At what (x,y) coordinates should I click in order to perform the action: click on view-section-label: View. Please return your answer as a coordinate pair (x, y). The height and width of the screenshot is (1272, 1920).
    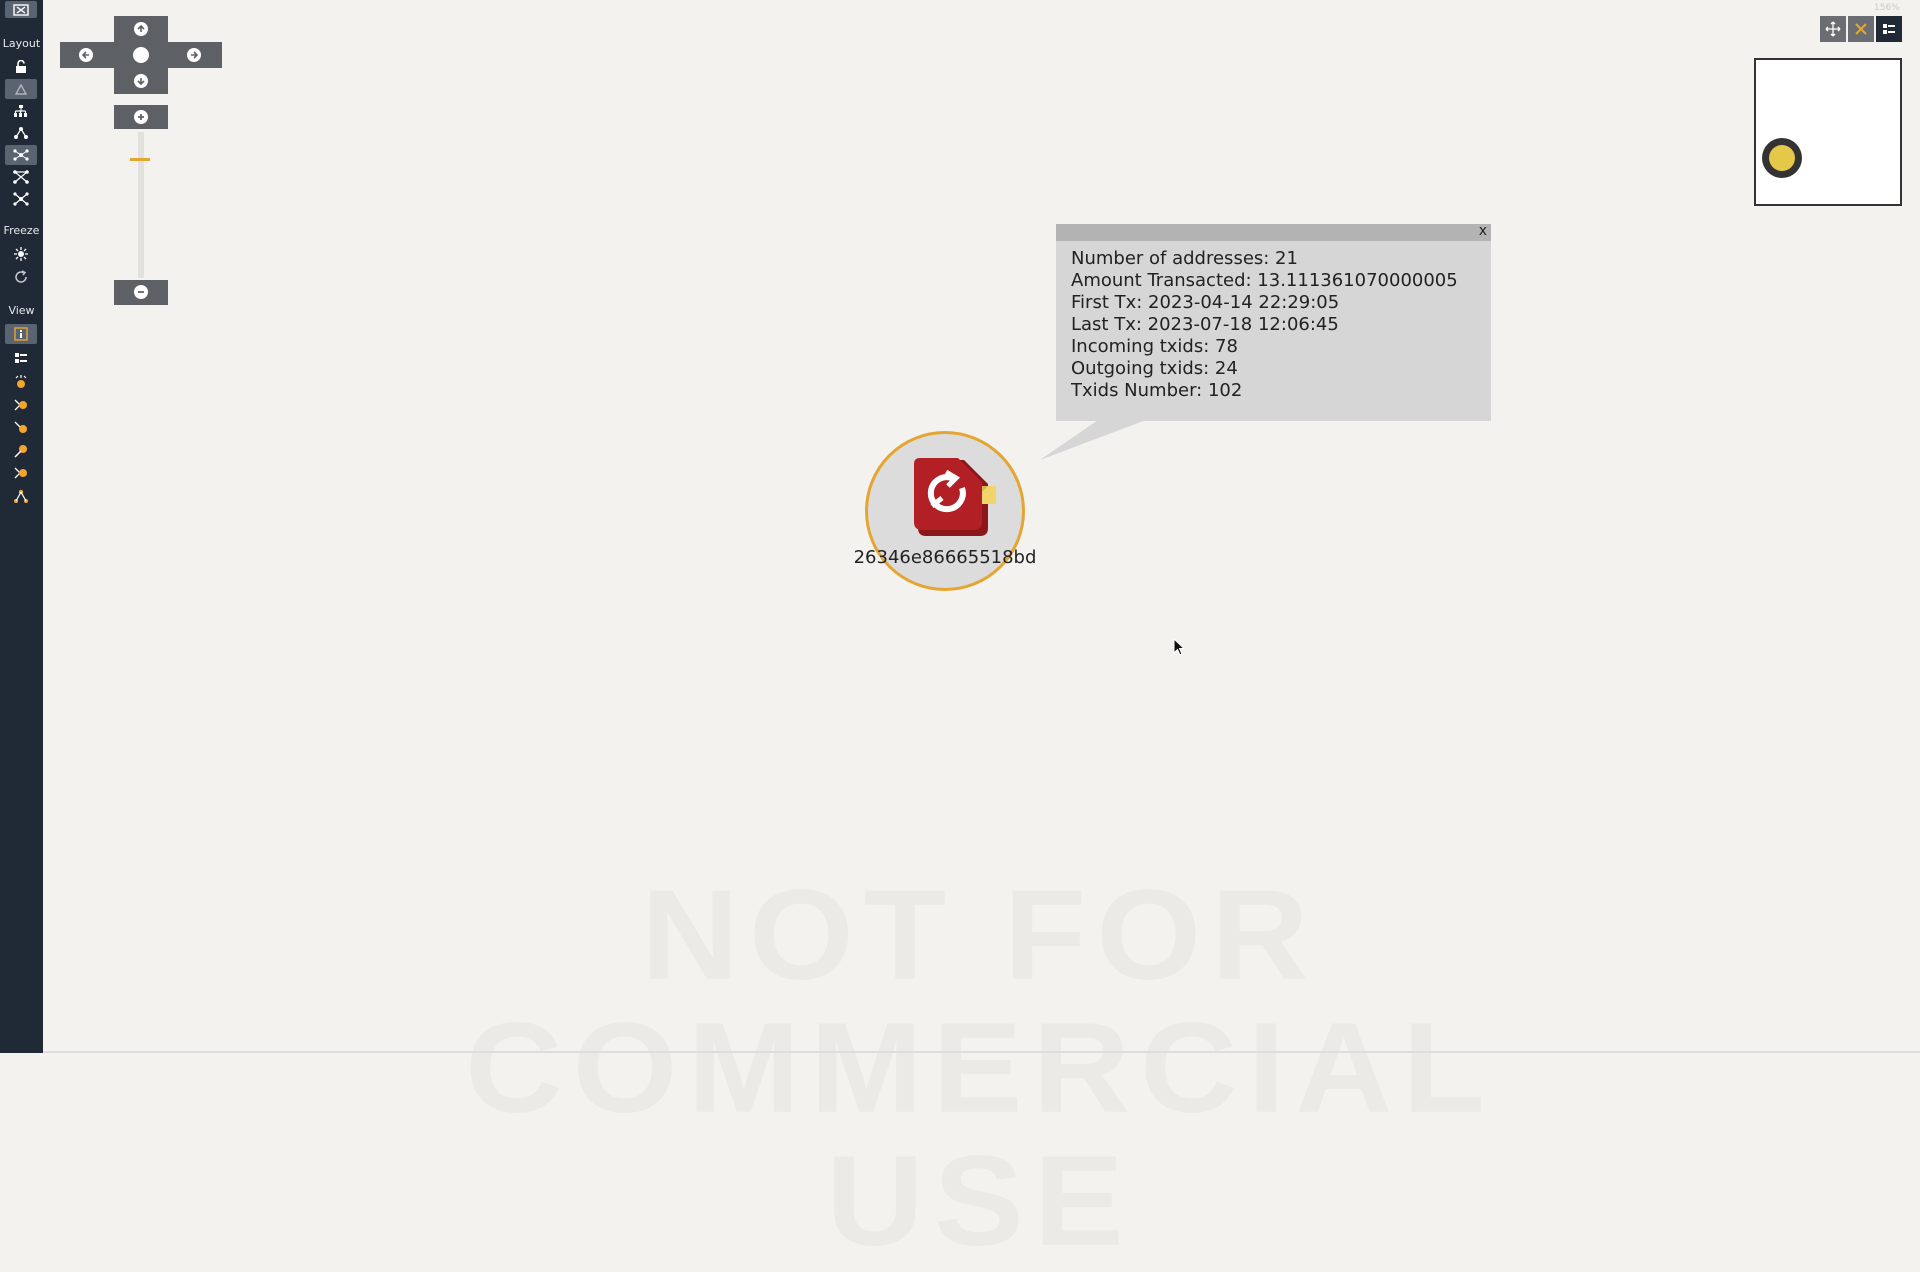
    Looking at the image, I should click on (21, 310).